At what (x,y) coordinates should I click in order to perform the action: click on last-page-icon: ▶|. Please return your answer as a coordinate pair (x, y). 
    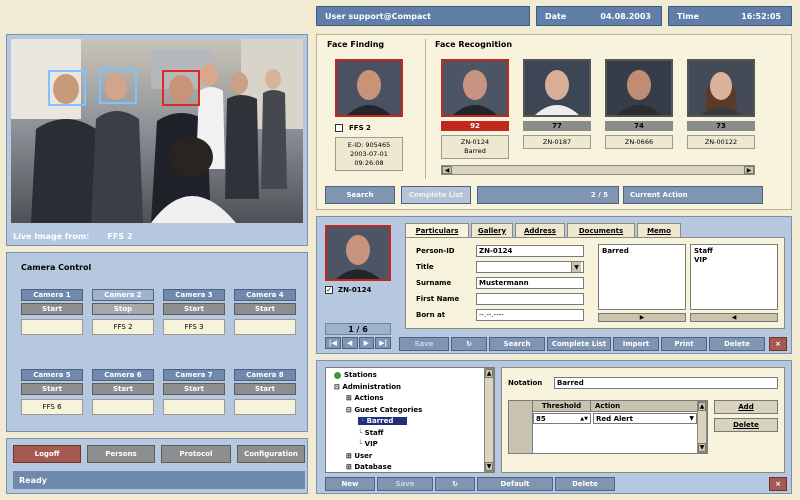
    Looking at the image, I should click on (383, 343).